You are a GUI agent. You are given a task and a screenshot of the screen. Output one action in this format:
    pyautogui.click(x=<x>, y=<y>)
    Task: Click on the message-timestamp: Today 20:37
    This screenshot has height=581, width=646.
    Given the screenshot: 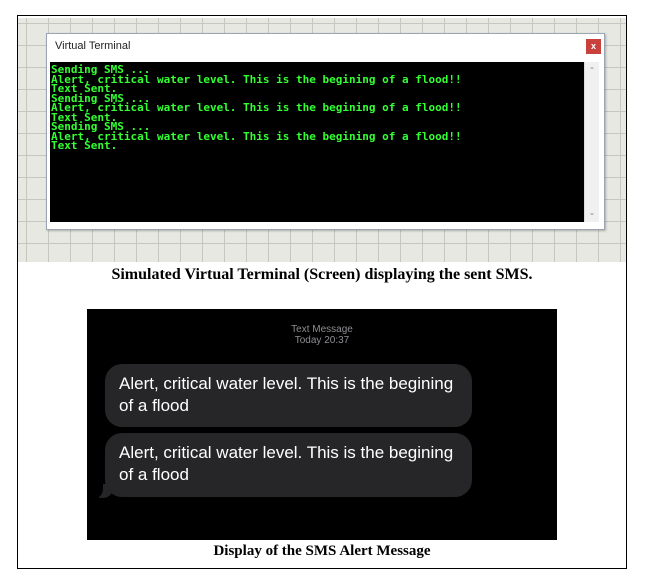 What is the action you would take?
    pyautogui.click(x=322, y=340)
    